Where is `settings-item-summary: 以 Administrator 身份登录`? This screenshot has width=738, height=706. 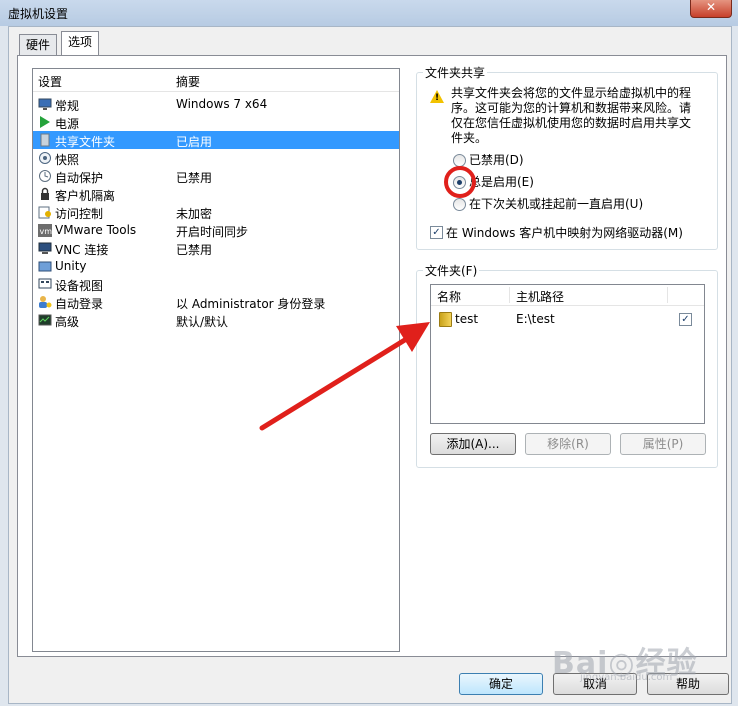
settings-item-summary: 以 Administrator 身份登录 is located at coordinates (251, 304).